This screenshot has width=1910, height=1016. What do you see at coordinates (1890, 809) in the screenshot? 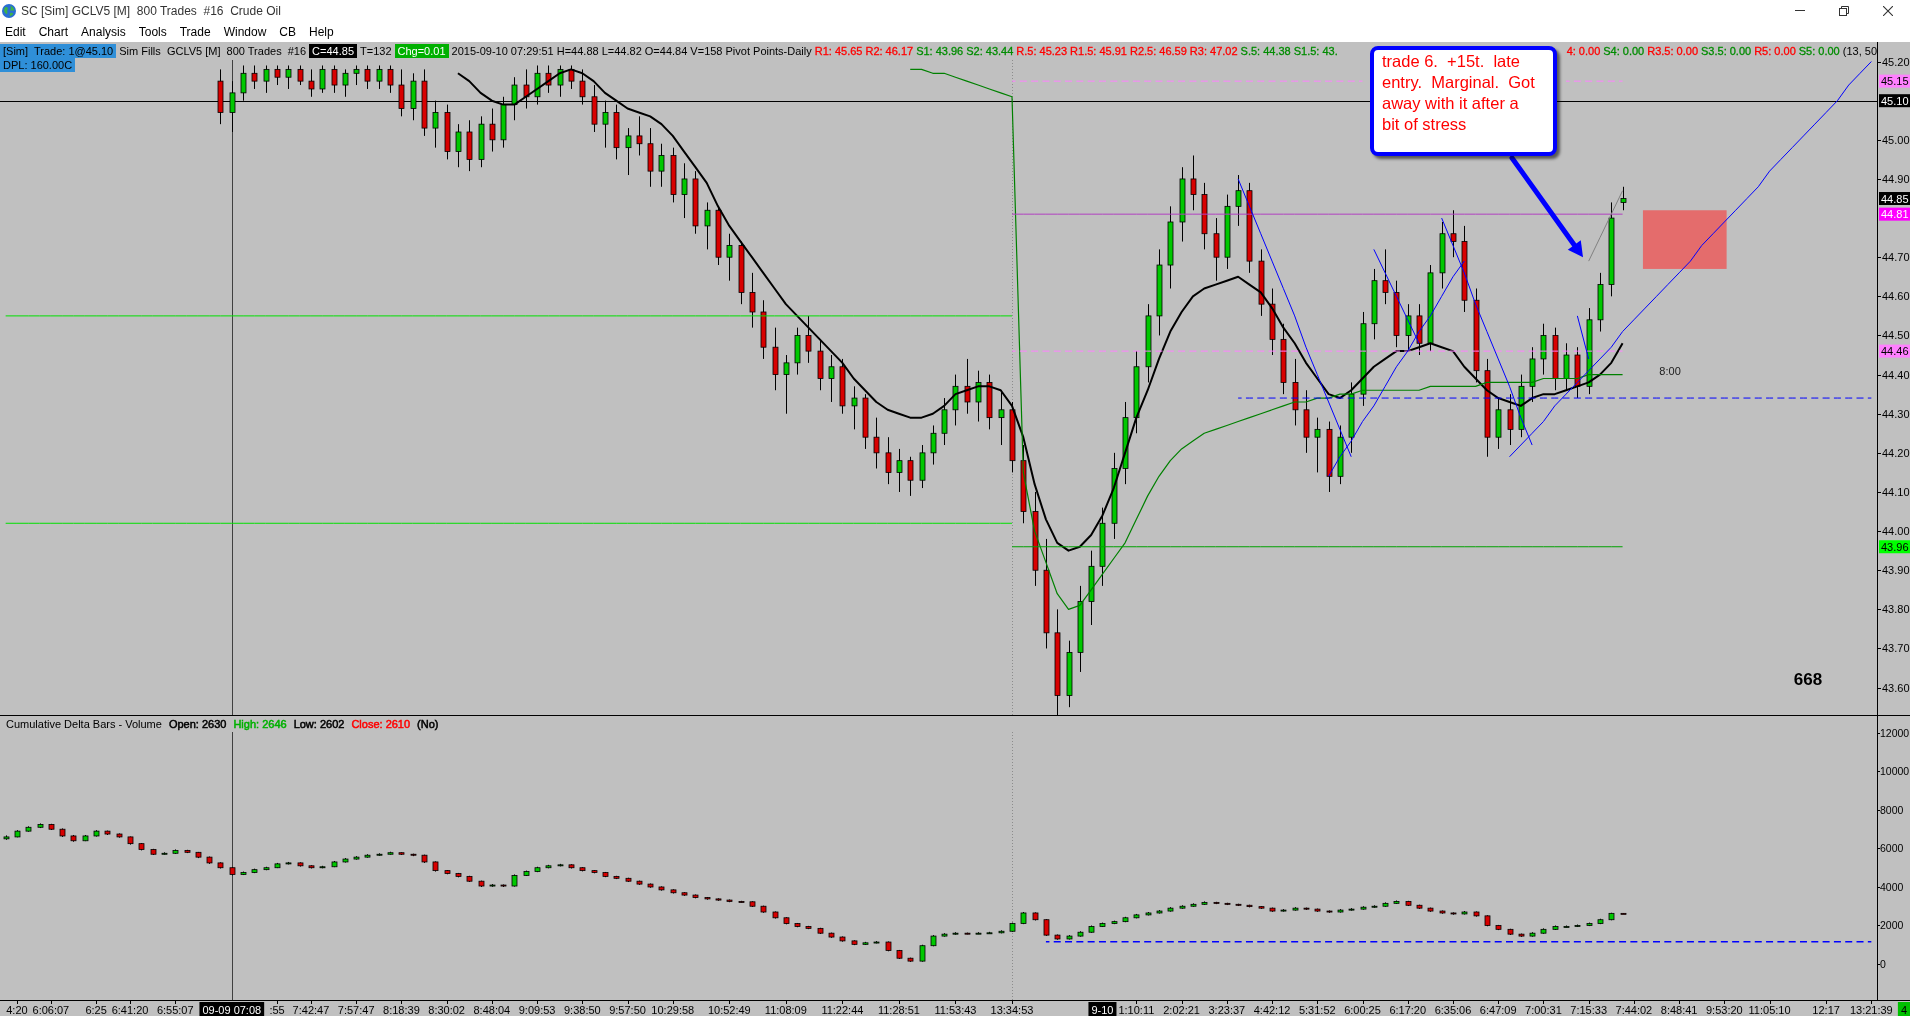
I see `delta-axis-label: 8000` at bounding box center [1890, 809].